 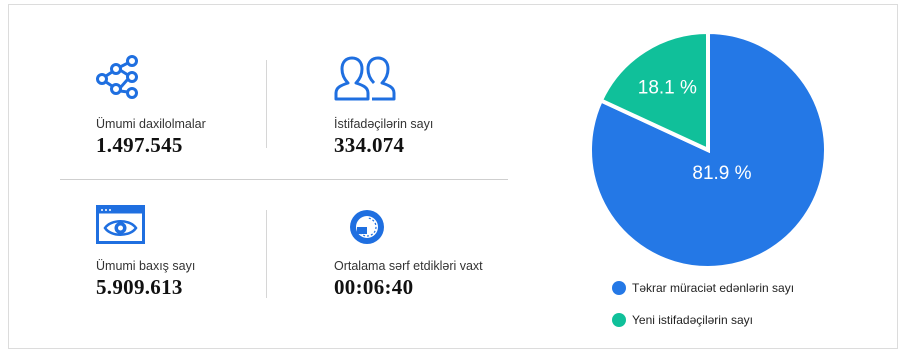 What do you see at coordinates (384, 124) in the screenshot?
I see `stat-label: İstifadəçilərin sayı` at bounding box center [384, 124].